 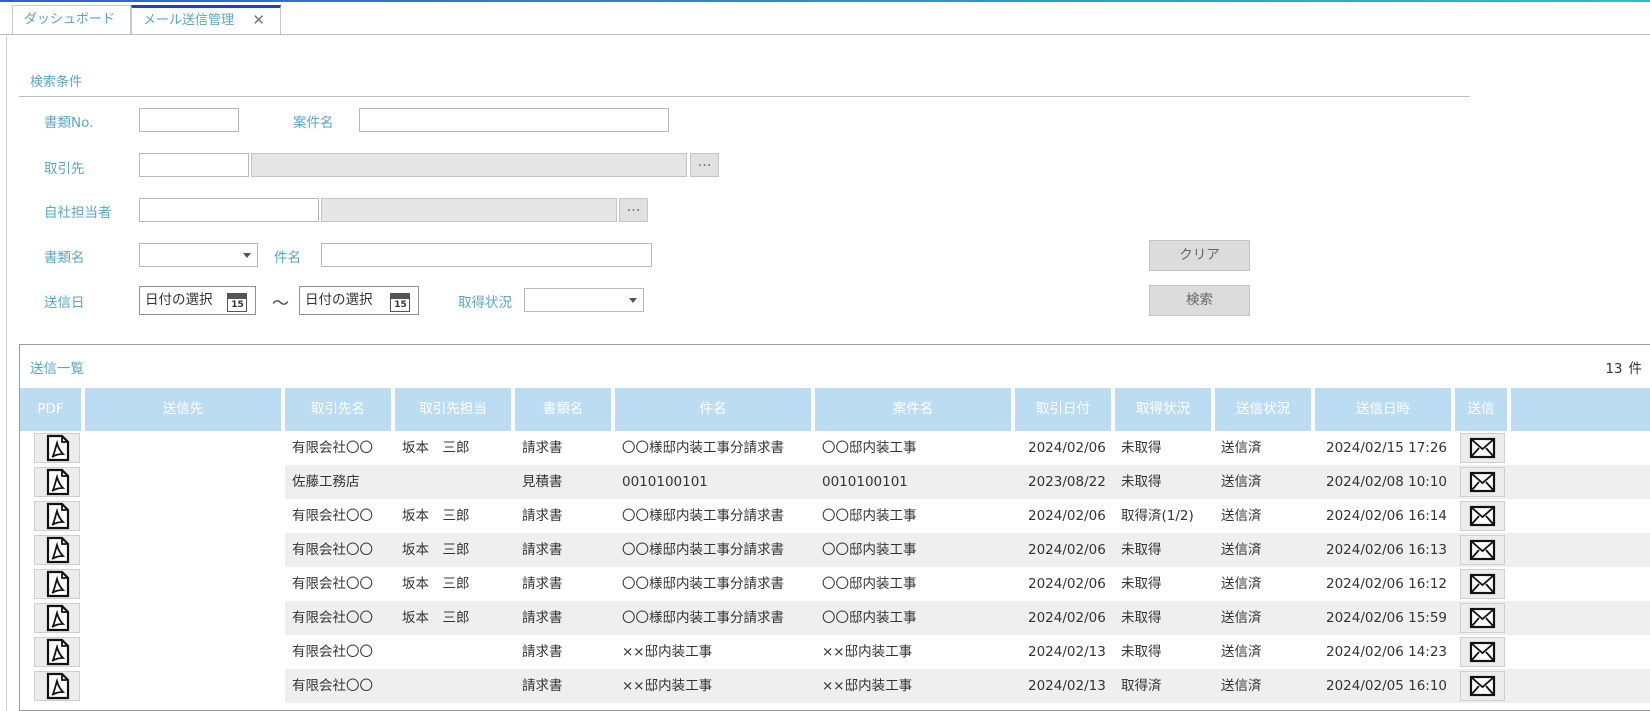 What do you see at coordinates (1387, 516) in the screenshot?
I see `cell-sent-at: 2024/02/06 16:14` at bounding box center [1387, 516].